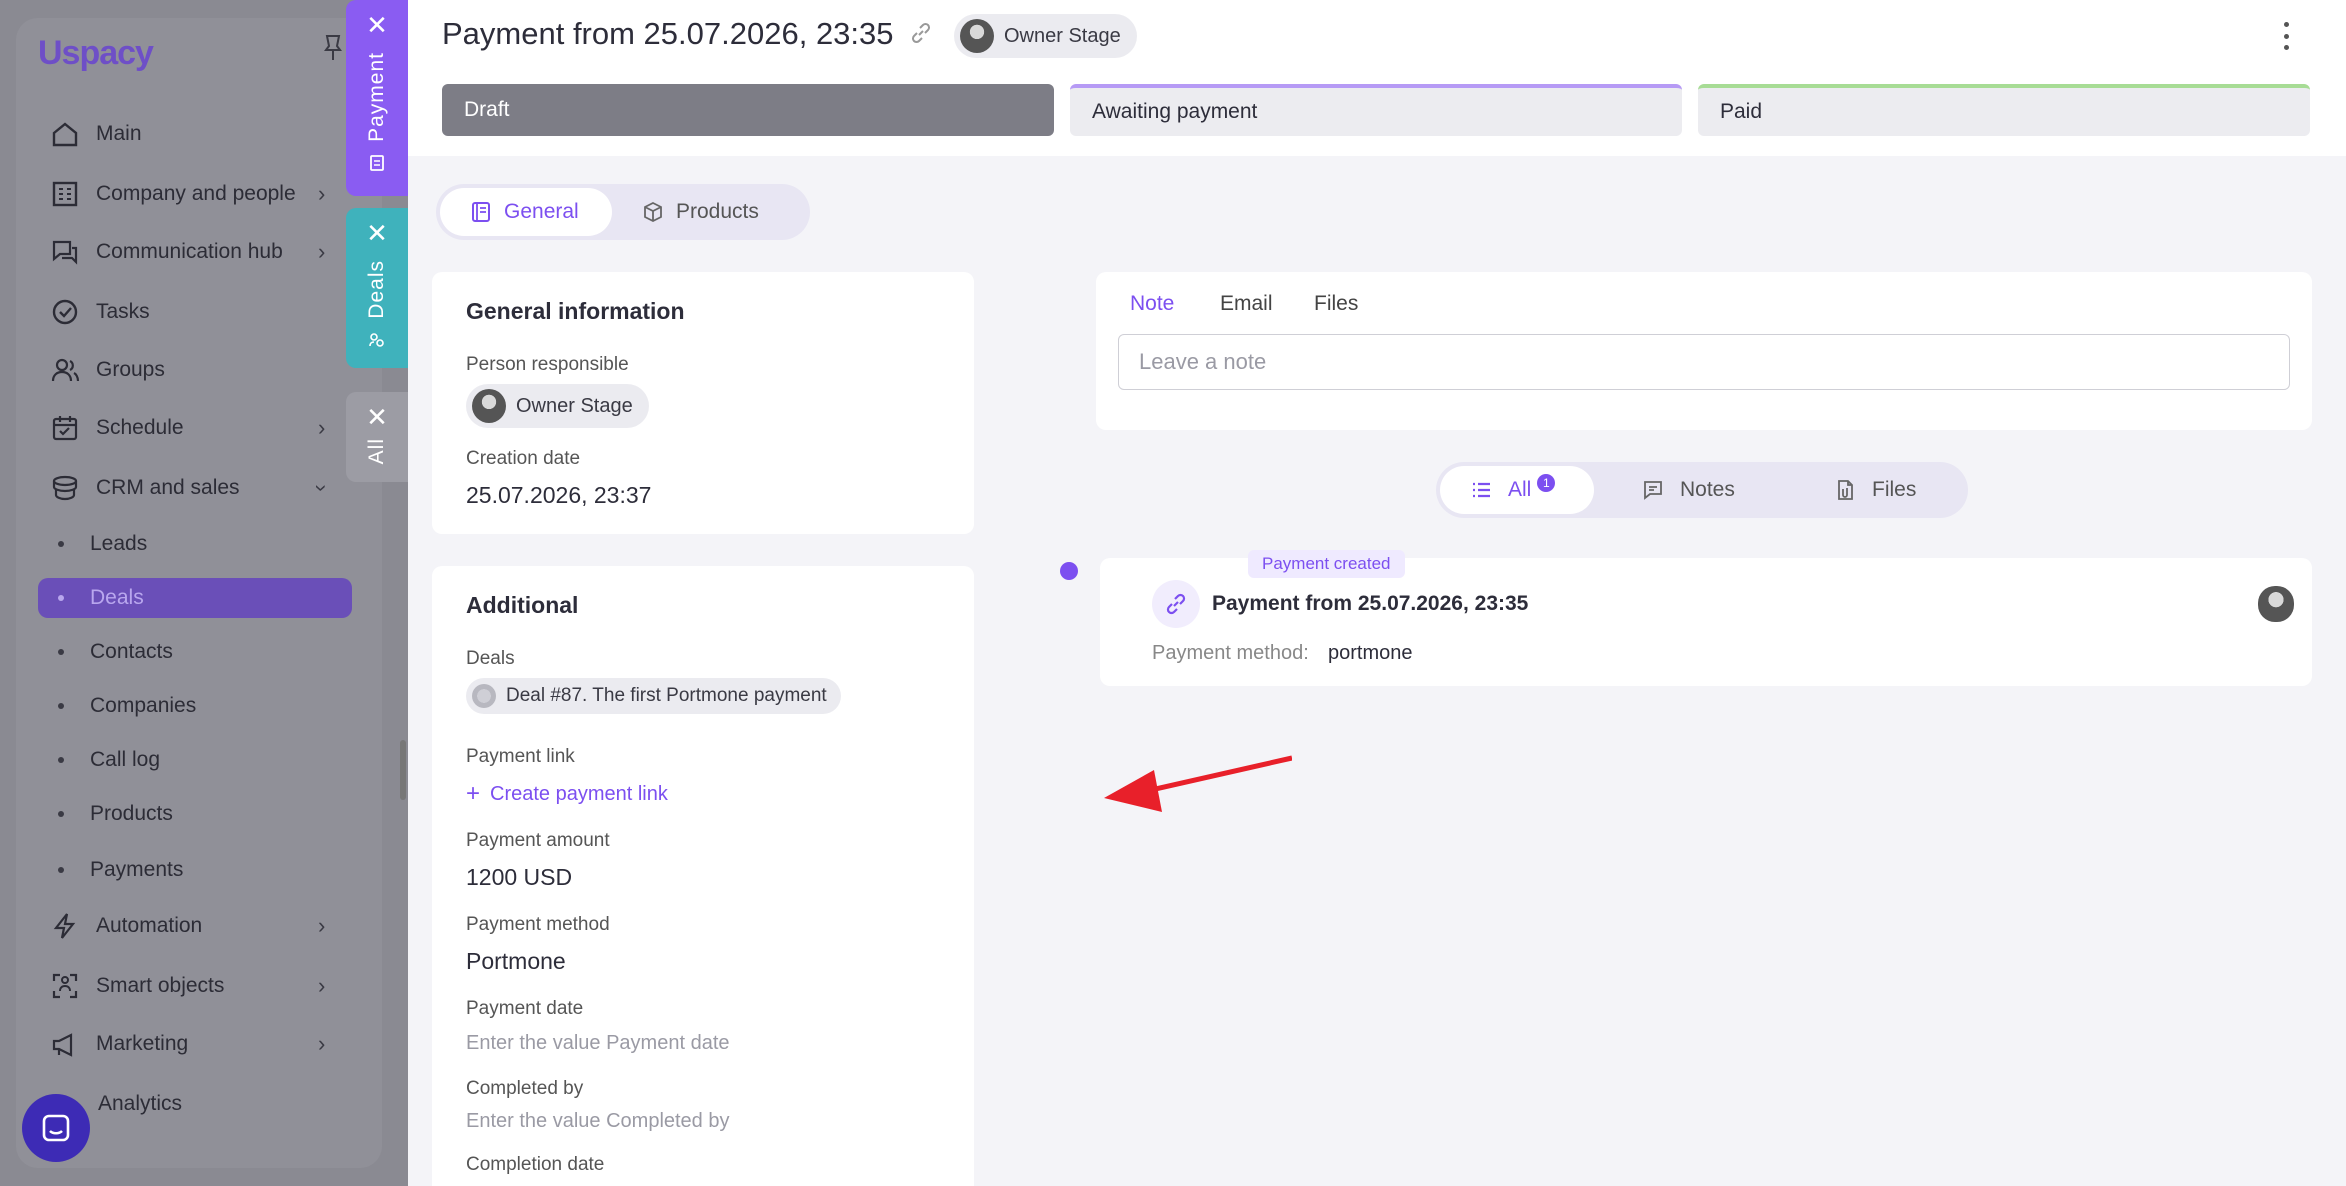 The height and width of the screenshot is (1186, 2346). What do you see at coordinates (1176, 604) in the screenshot?
I see `payment-link-icon` at bounding box center [1176, 604].